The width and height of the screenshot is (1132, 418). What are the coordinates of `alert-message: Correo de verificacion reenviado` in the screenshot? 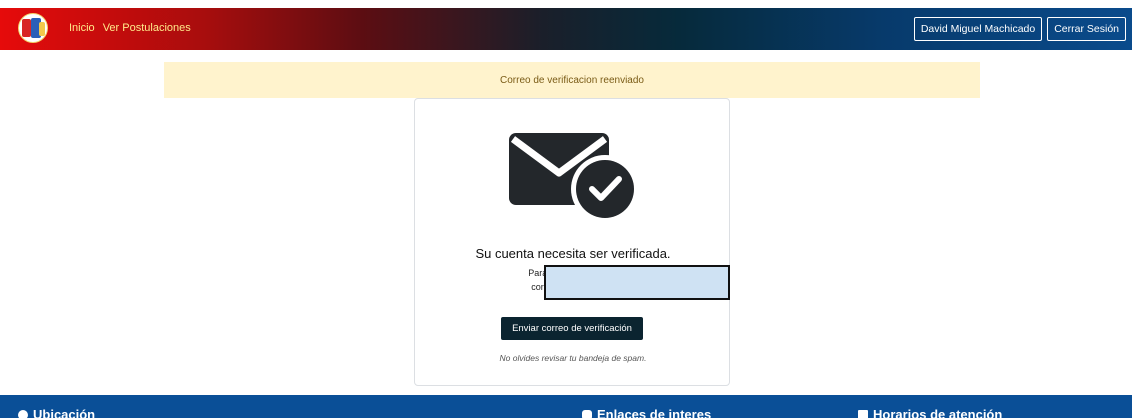 It's located at (572, 80).